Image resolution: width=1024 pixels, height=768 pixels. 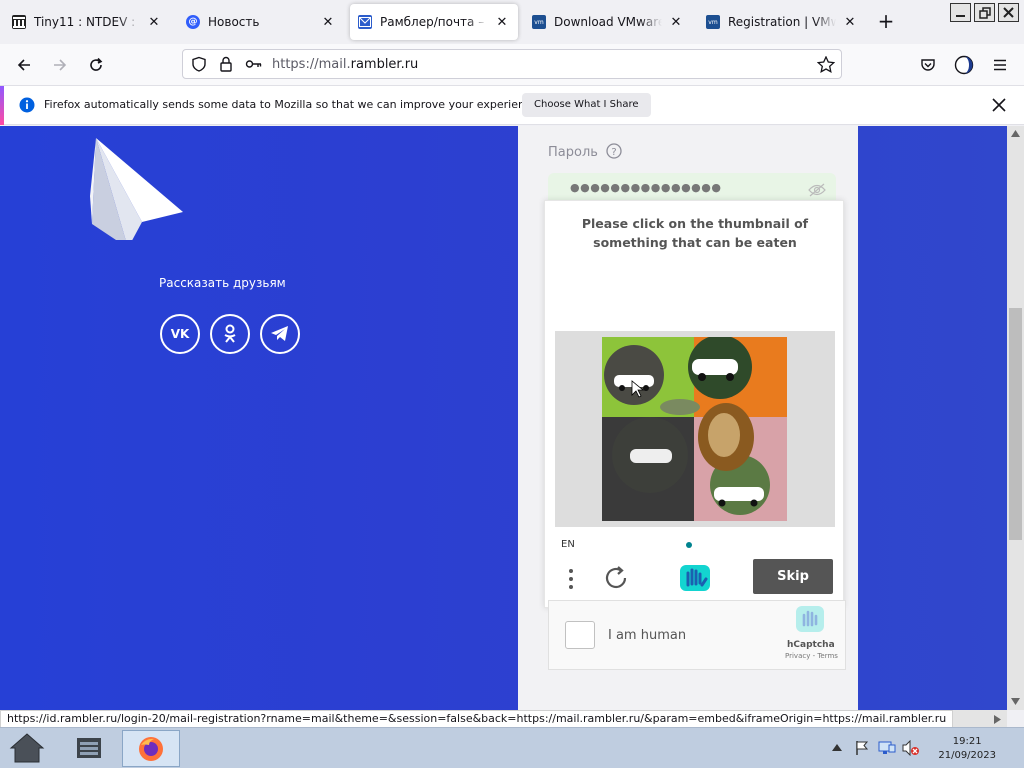 What do you see at coordinates (254, 64) in the screenshot?
I see `key-icon` at bounding box center [254, 64].